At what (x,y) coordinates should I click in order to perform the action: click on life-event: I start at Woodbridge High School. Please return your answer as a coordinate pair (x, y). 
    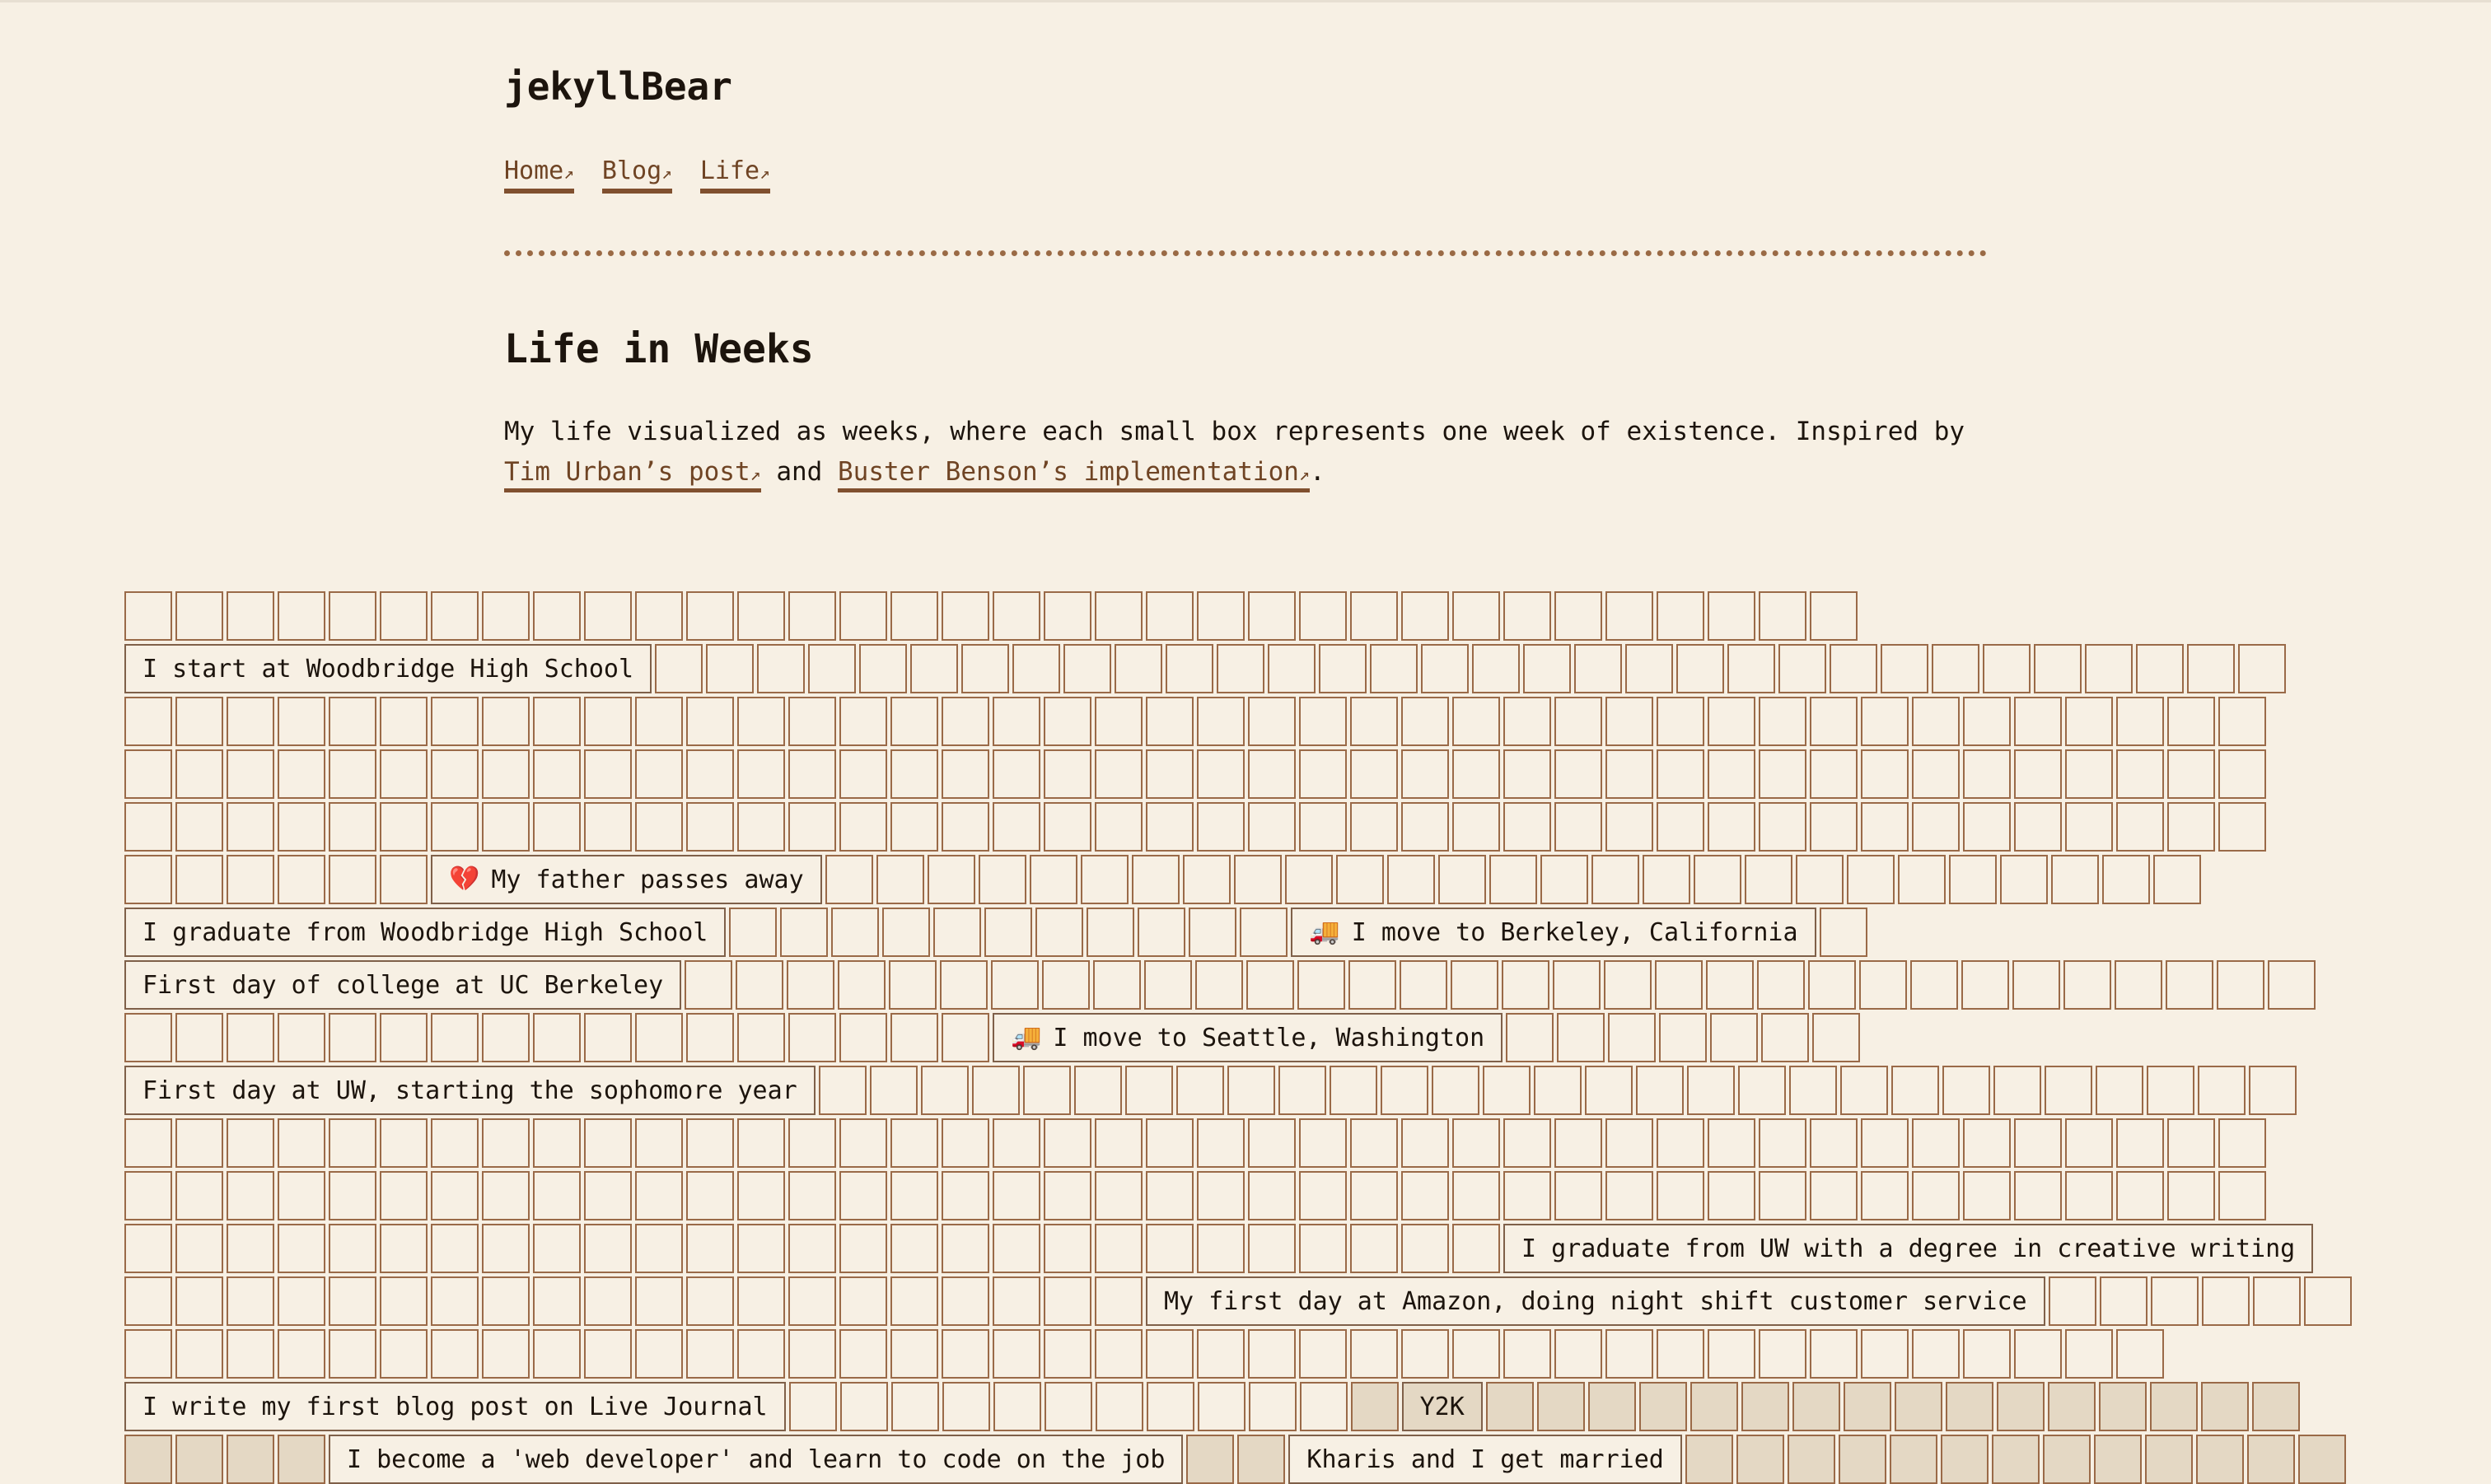
    Looking at the image, I should click on (388, 668).